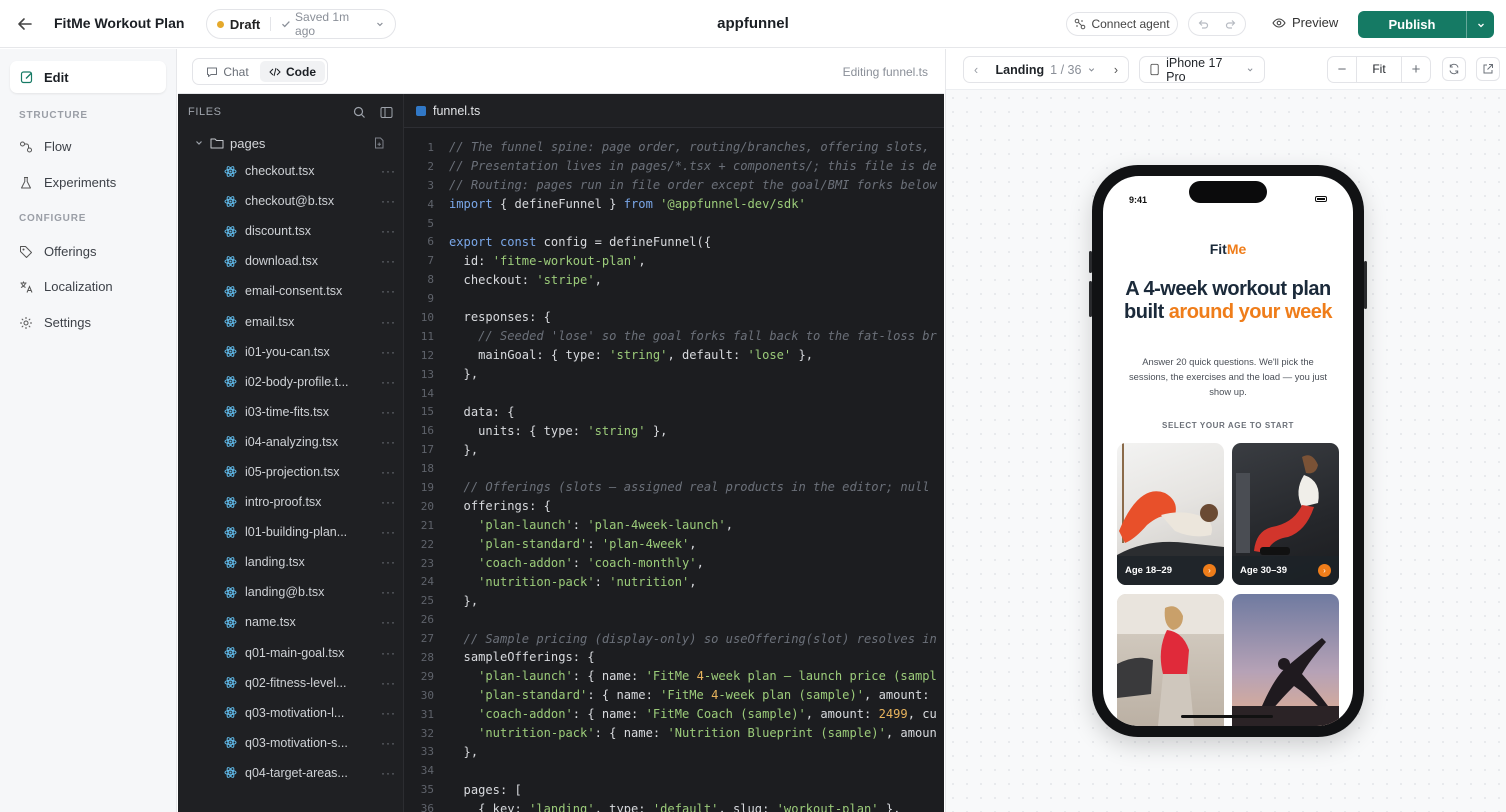  I want to click on line-number: 12, so click(427, 355).